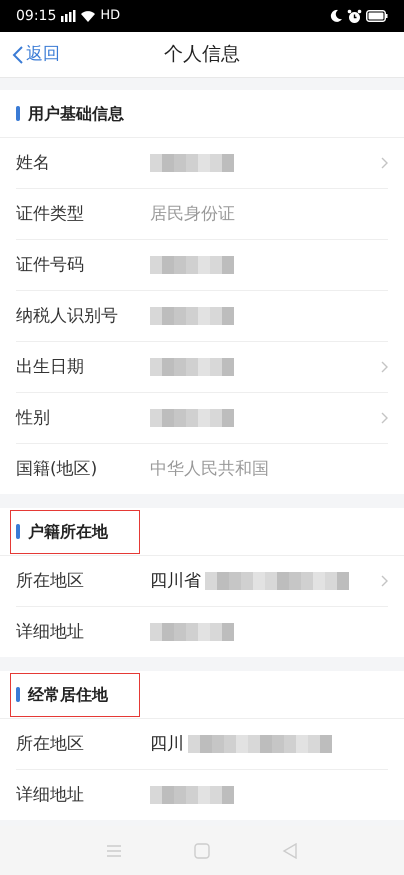 This screenshot has height=875, width=404. Describe the element at coordinates (336, 16) in the screenshot. I see `moon-icon` at that location.